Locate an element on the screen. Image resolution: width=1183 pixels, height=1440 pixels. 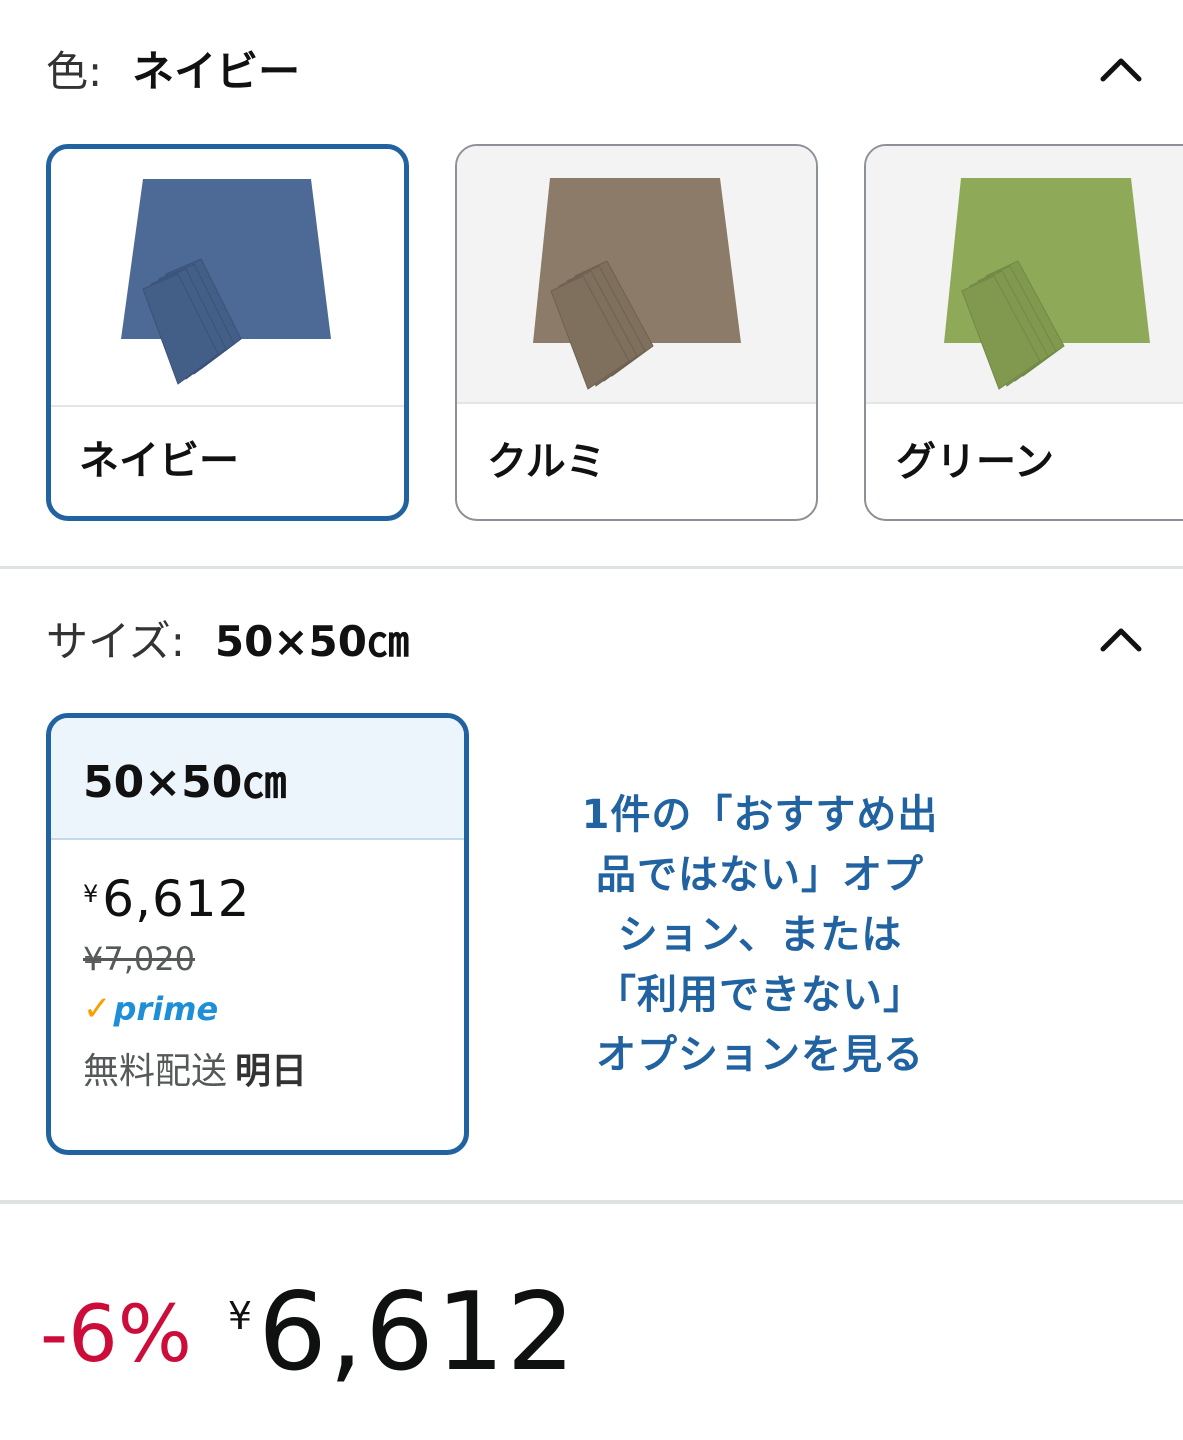
price-summary: -6% ¥ 6,612 is located at coordinates (308, 1332).